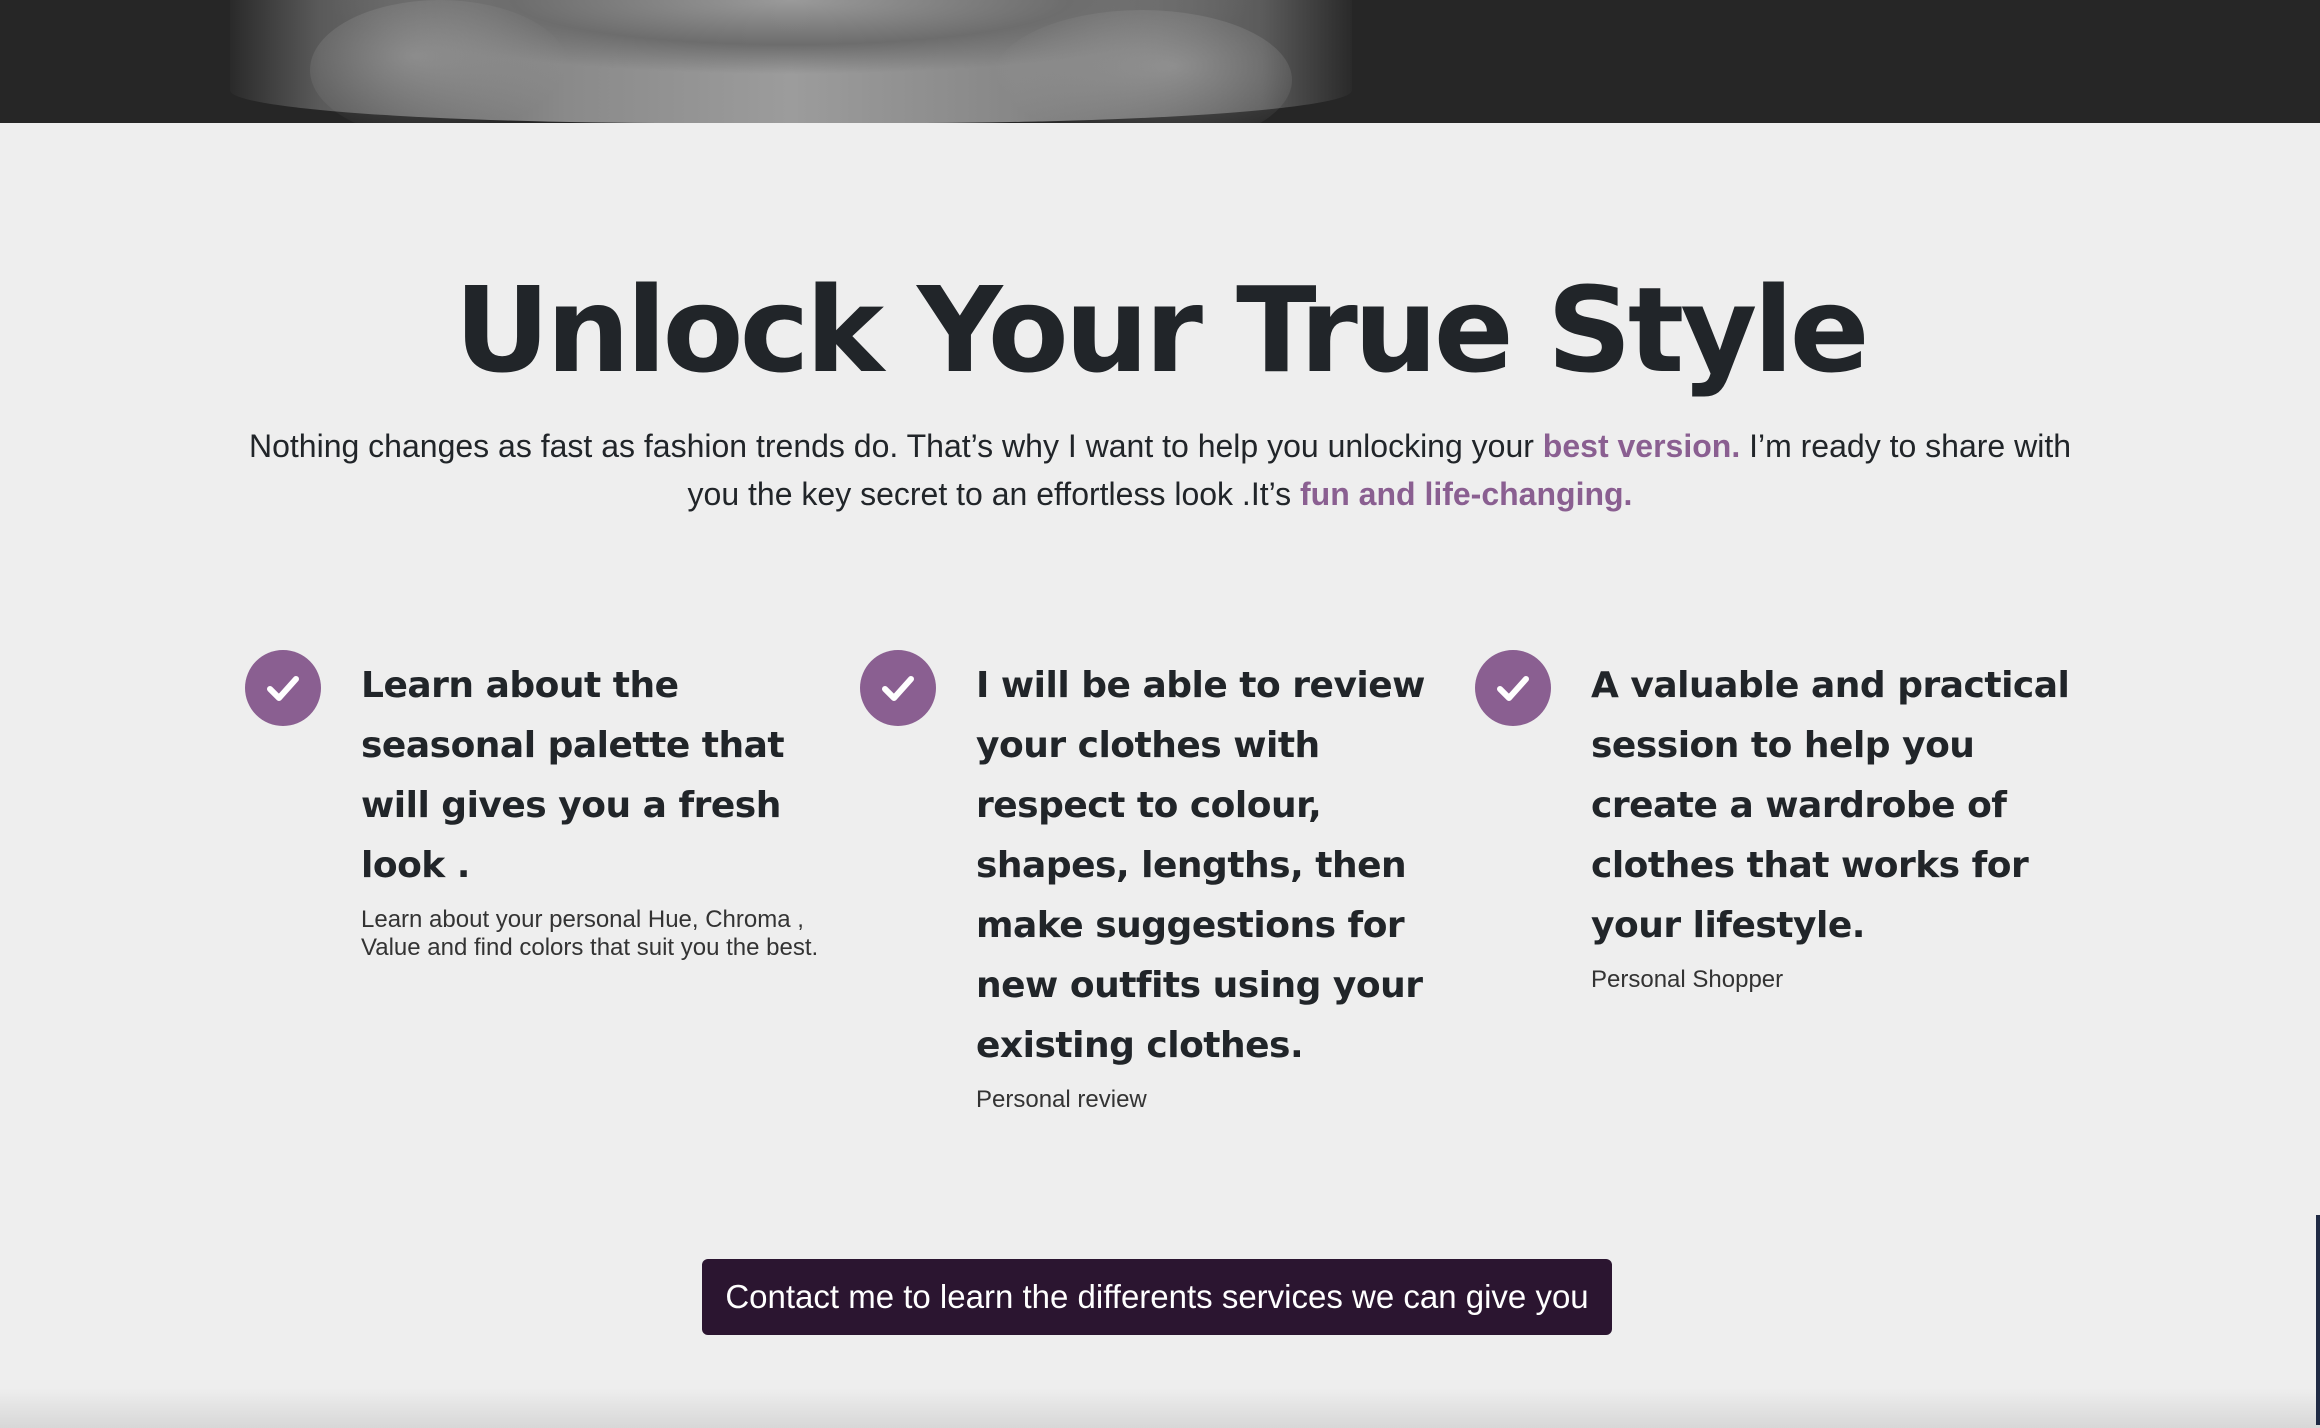 This screenshot has width=2320, height=1428. Describe the element at coordinates (1160, 1408) in the screenshot. I see `bottom-shadow` at that location.